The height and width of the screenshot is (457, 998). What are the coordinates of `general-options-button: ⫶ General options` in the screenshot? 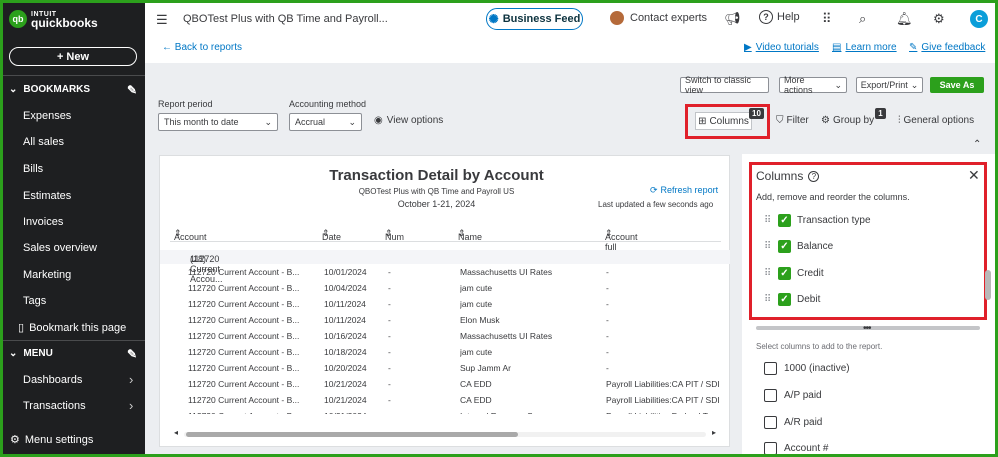 It's located at (936, 120).